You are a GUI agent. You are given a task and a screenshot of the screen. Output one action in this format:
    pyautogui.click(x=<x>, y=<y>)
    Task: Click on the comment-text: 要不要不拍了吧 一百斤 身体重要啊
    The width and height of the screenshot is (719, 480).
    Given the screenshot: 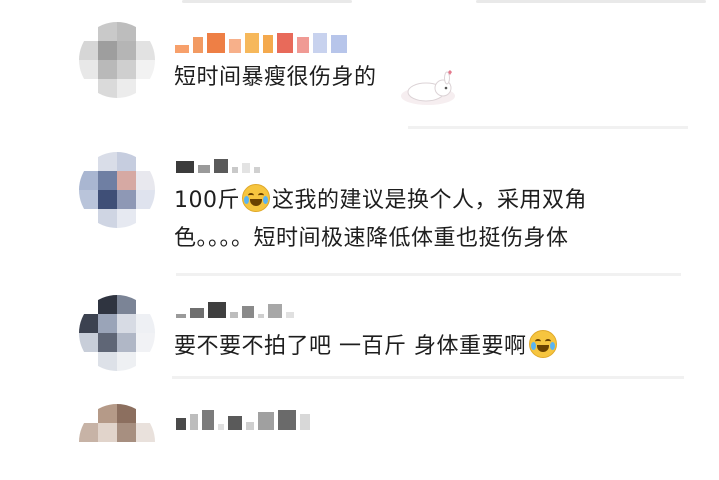 What is the action you would take?
    pyautogui.click(x=366, y=347)
    